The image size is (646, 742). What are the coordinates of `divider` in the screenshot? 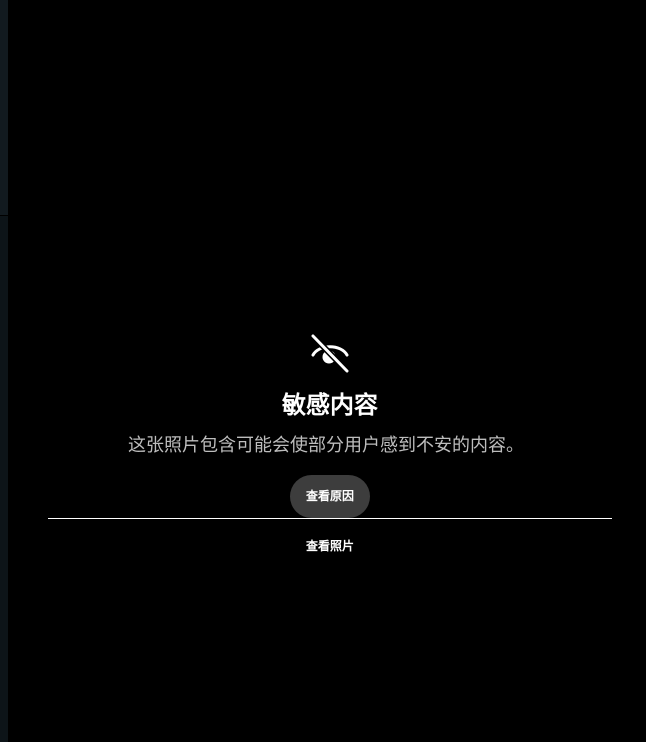 It's located at (330, 518).